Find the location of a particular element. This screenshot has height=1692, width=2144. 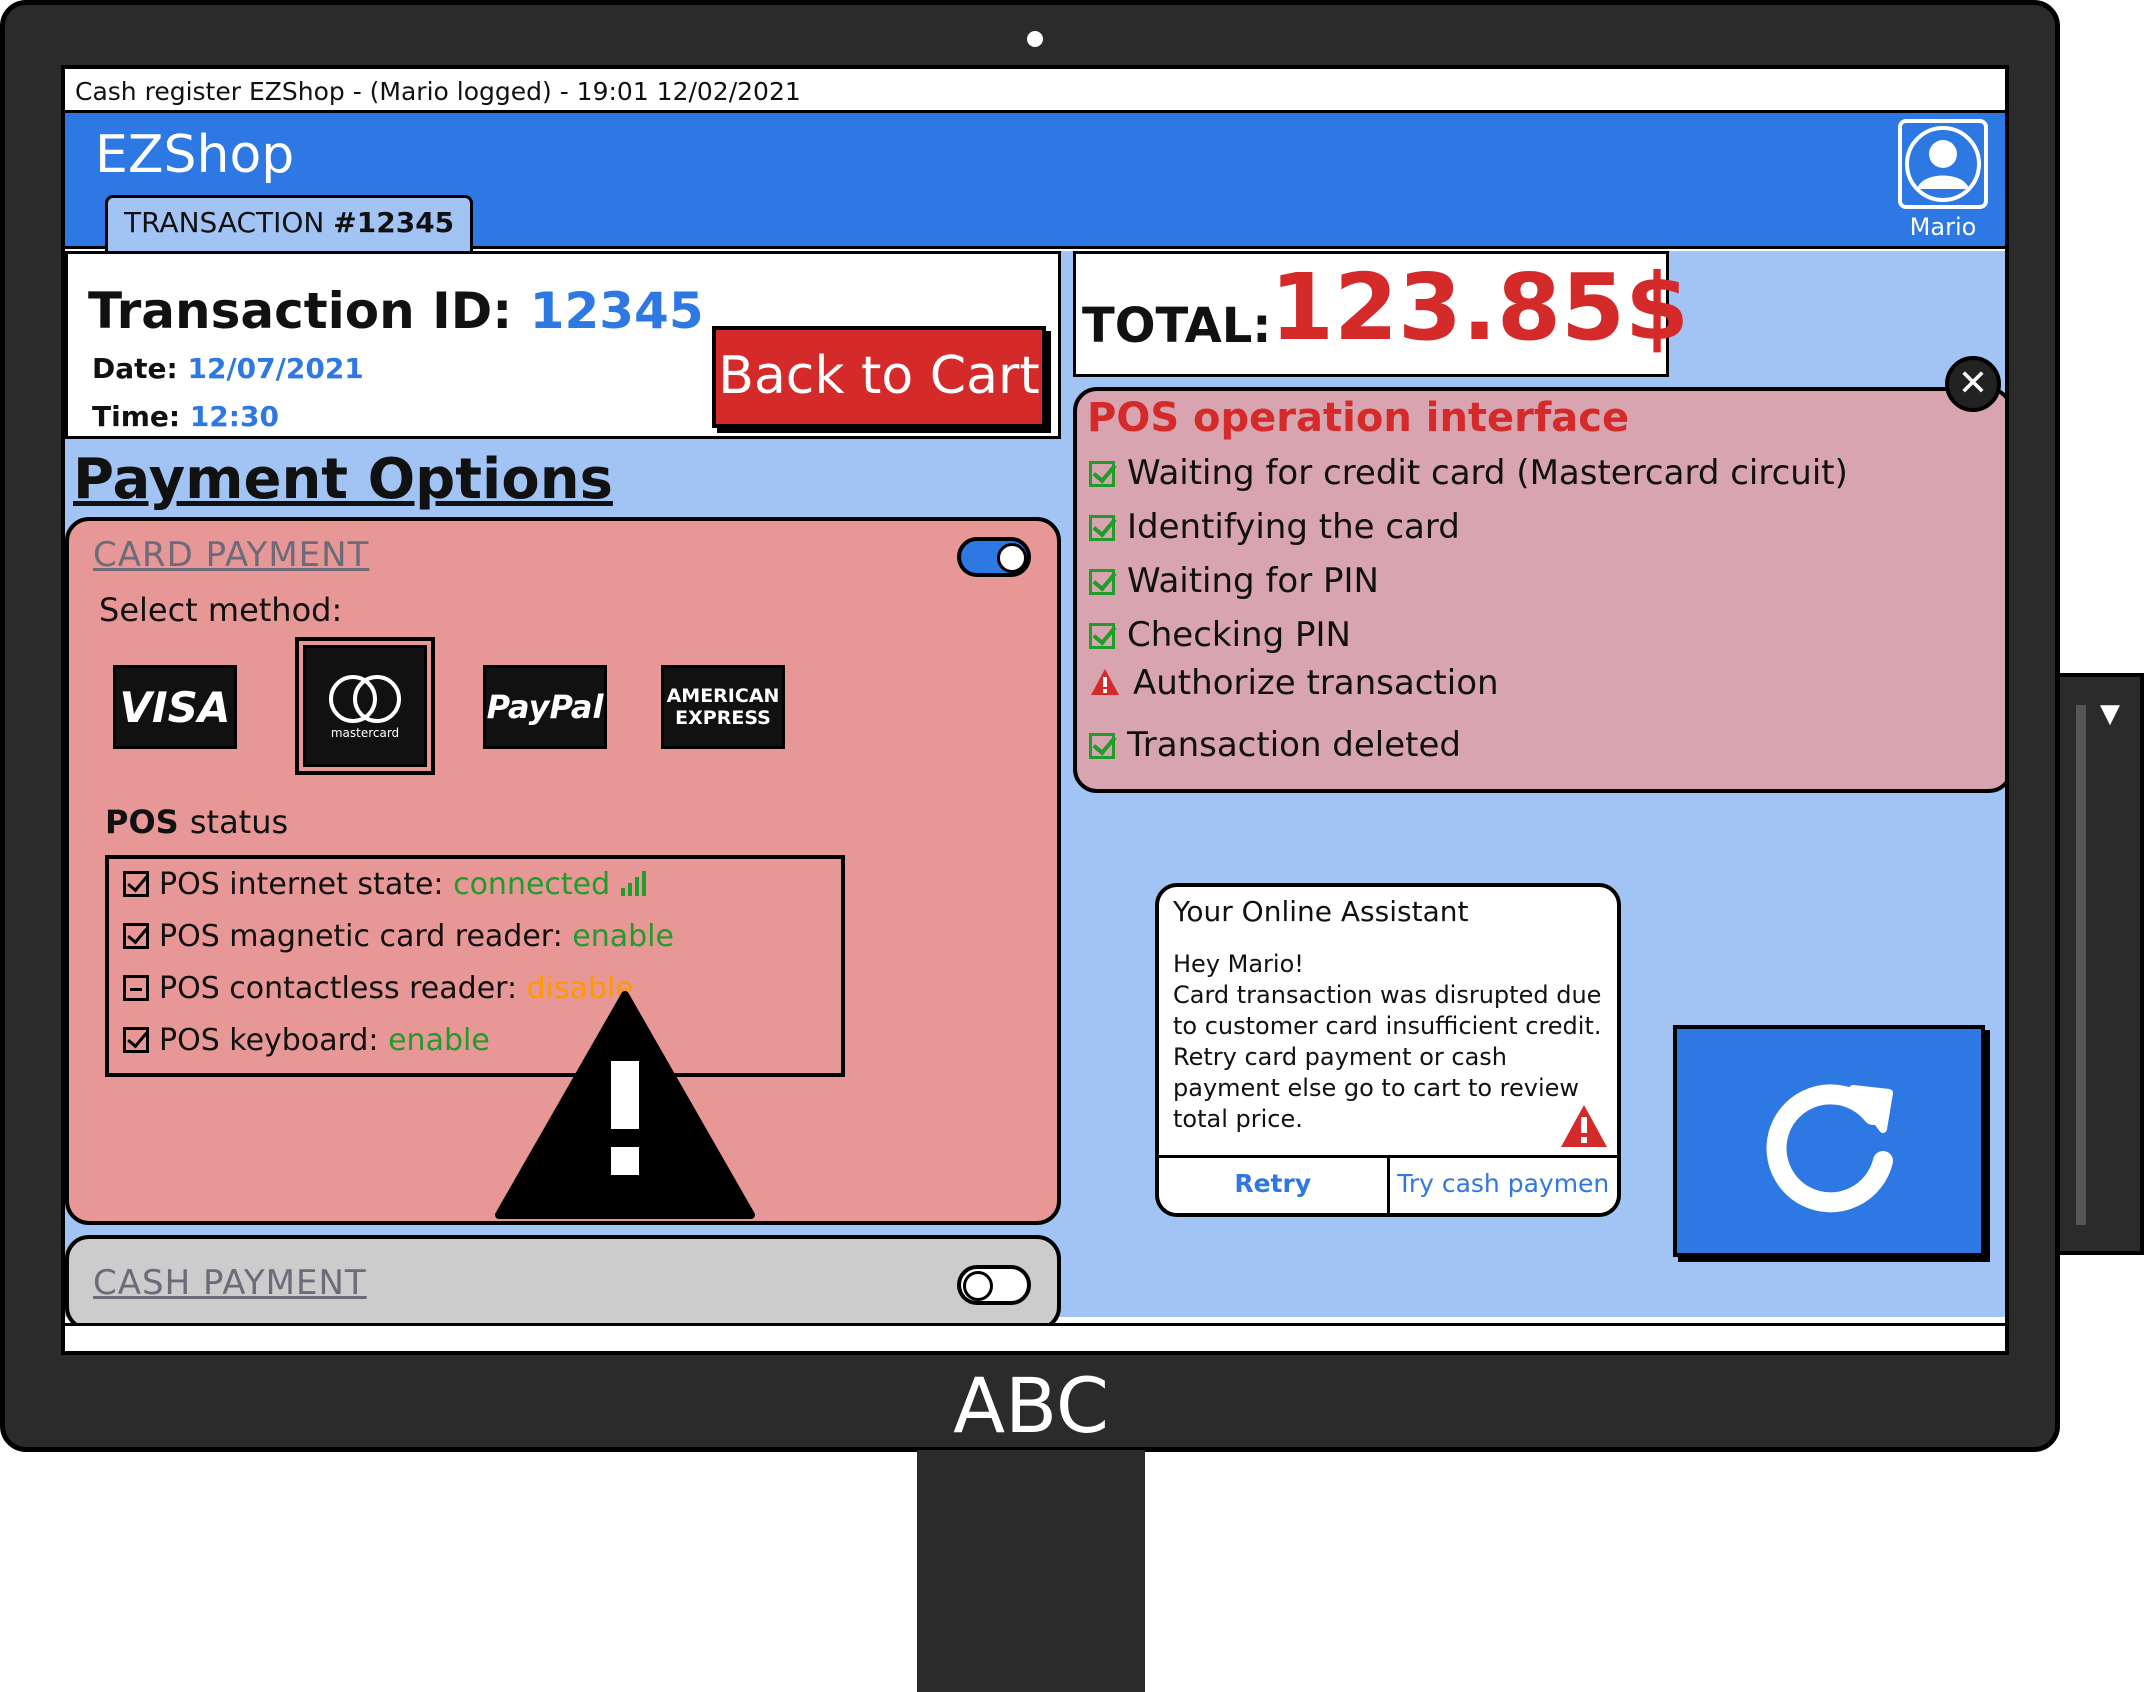

side-card-slot: ▼ is located at coordinates (2102, 964).